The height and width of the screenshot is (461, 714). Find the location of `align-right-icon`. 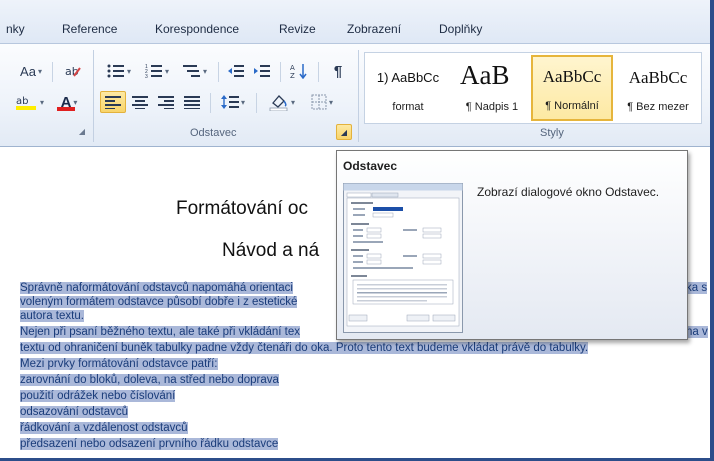

align-right-icon is located at coordinates (166, 102).